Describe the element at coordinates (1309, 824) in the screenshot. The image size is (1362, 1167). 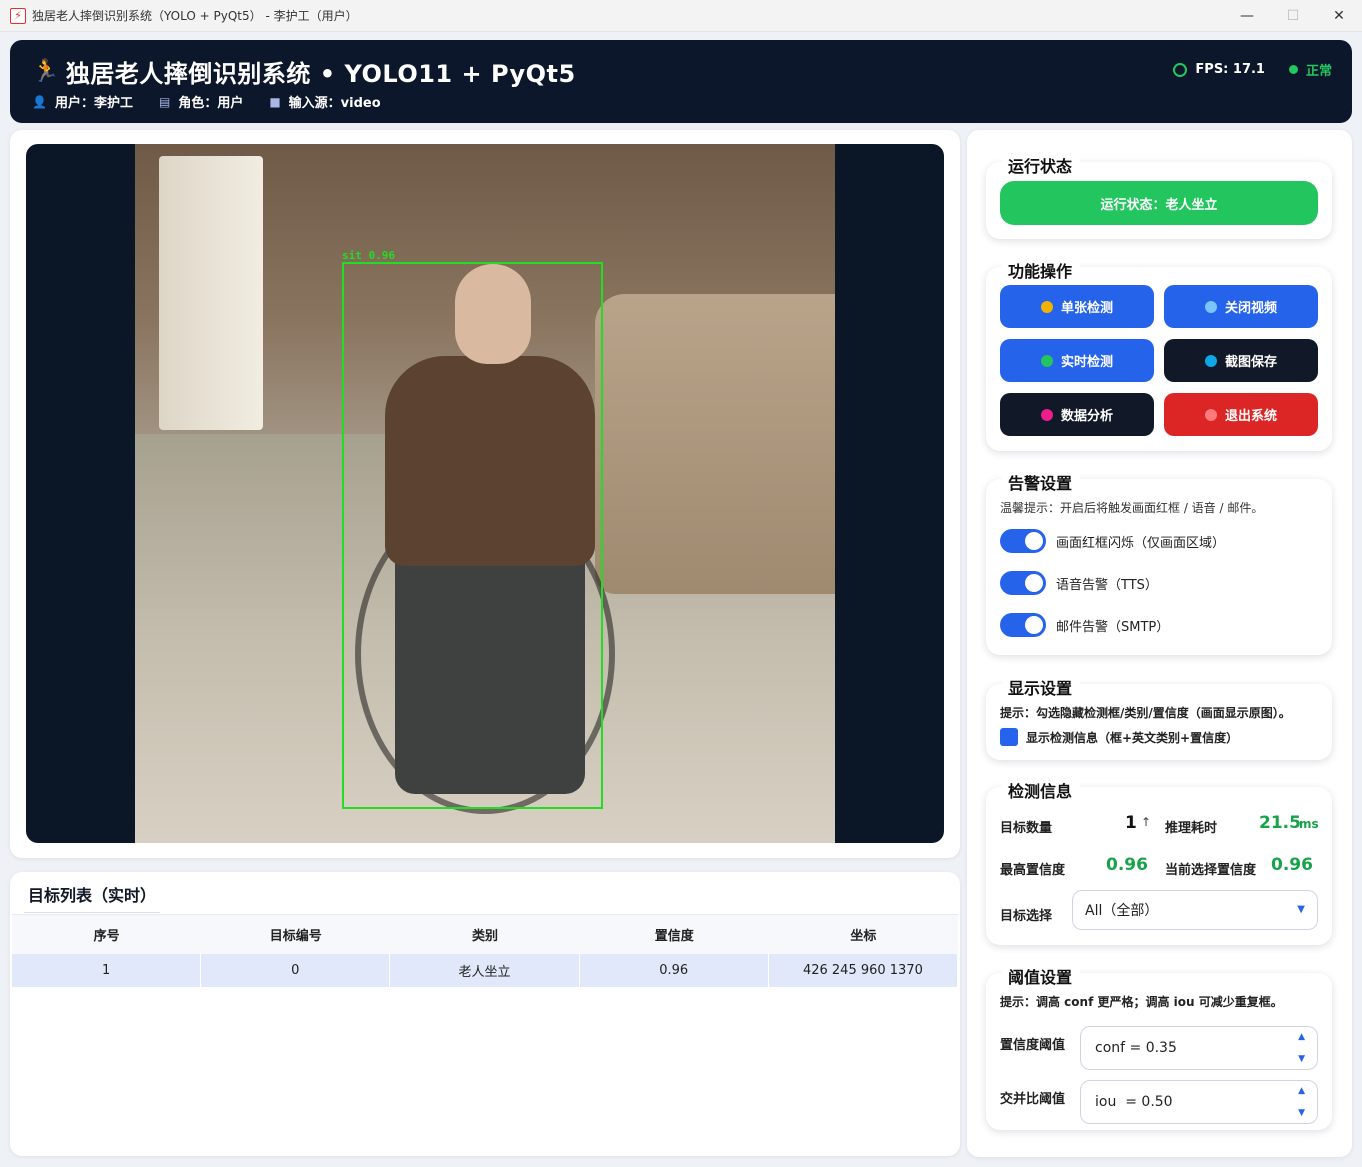
I see `infer-unit: ms` at that location.